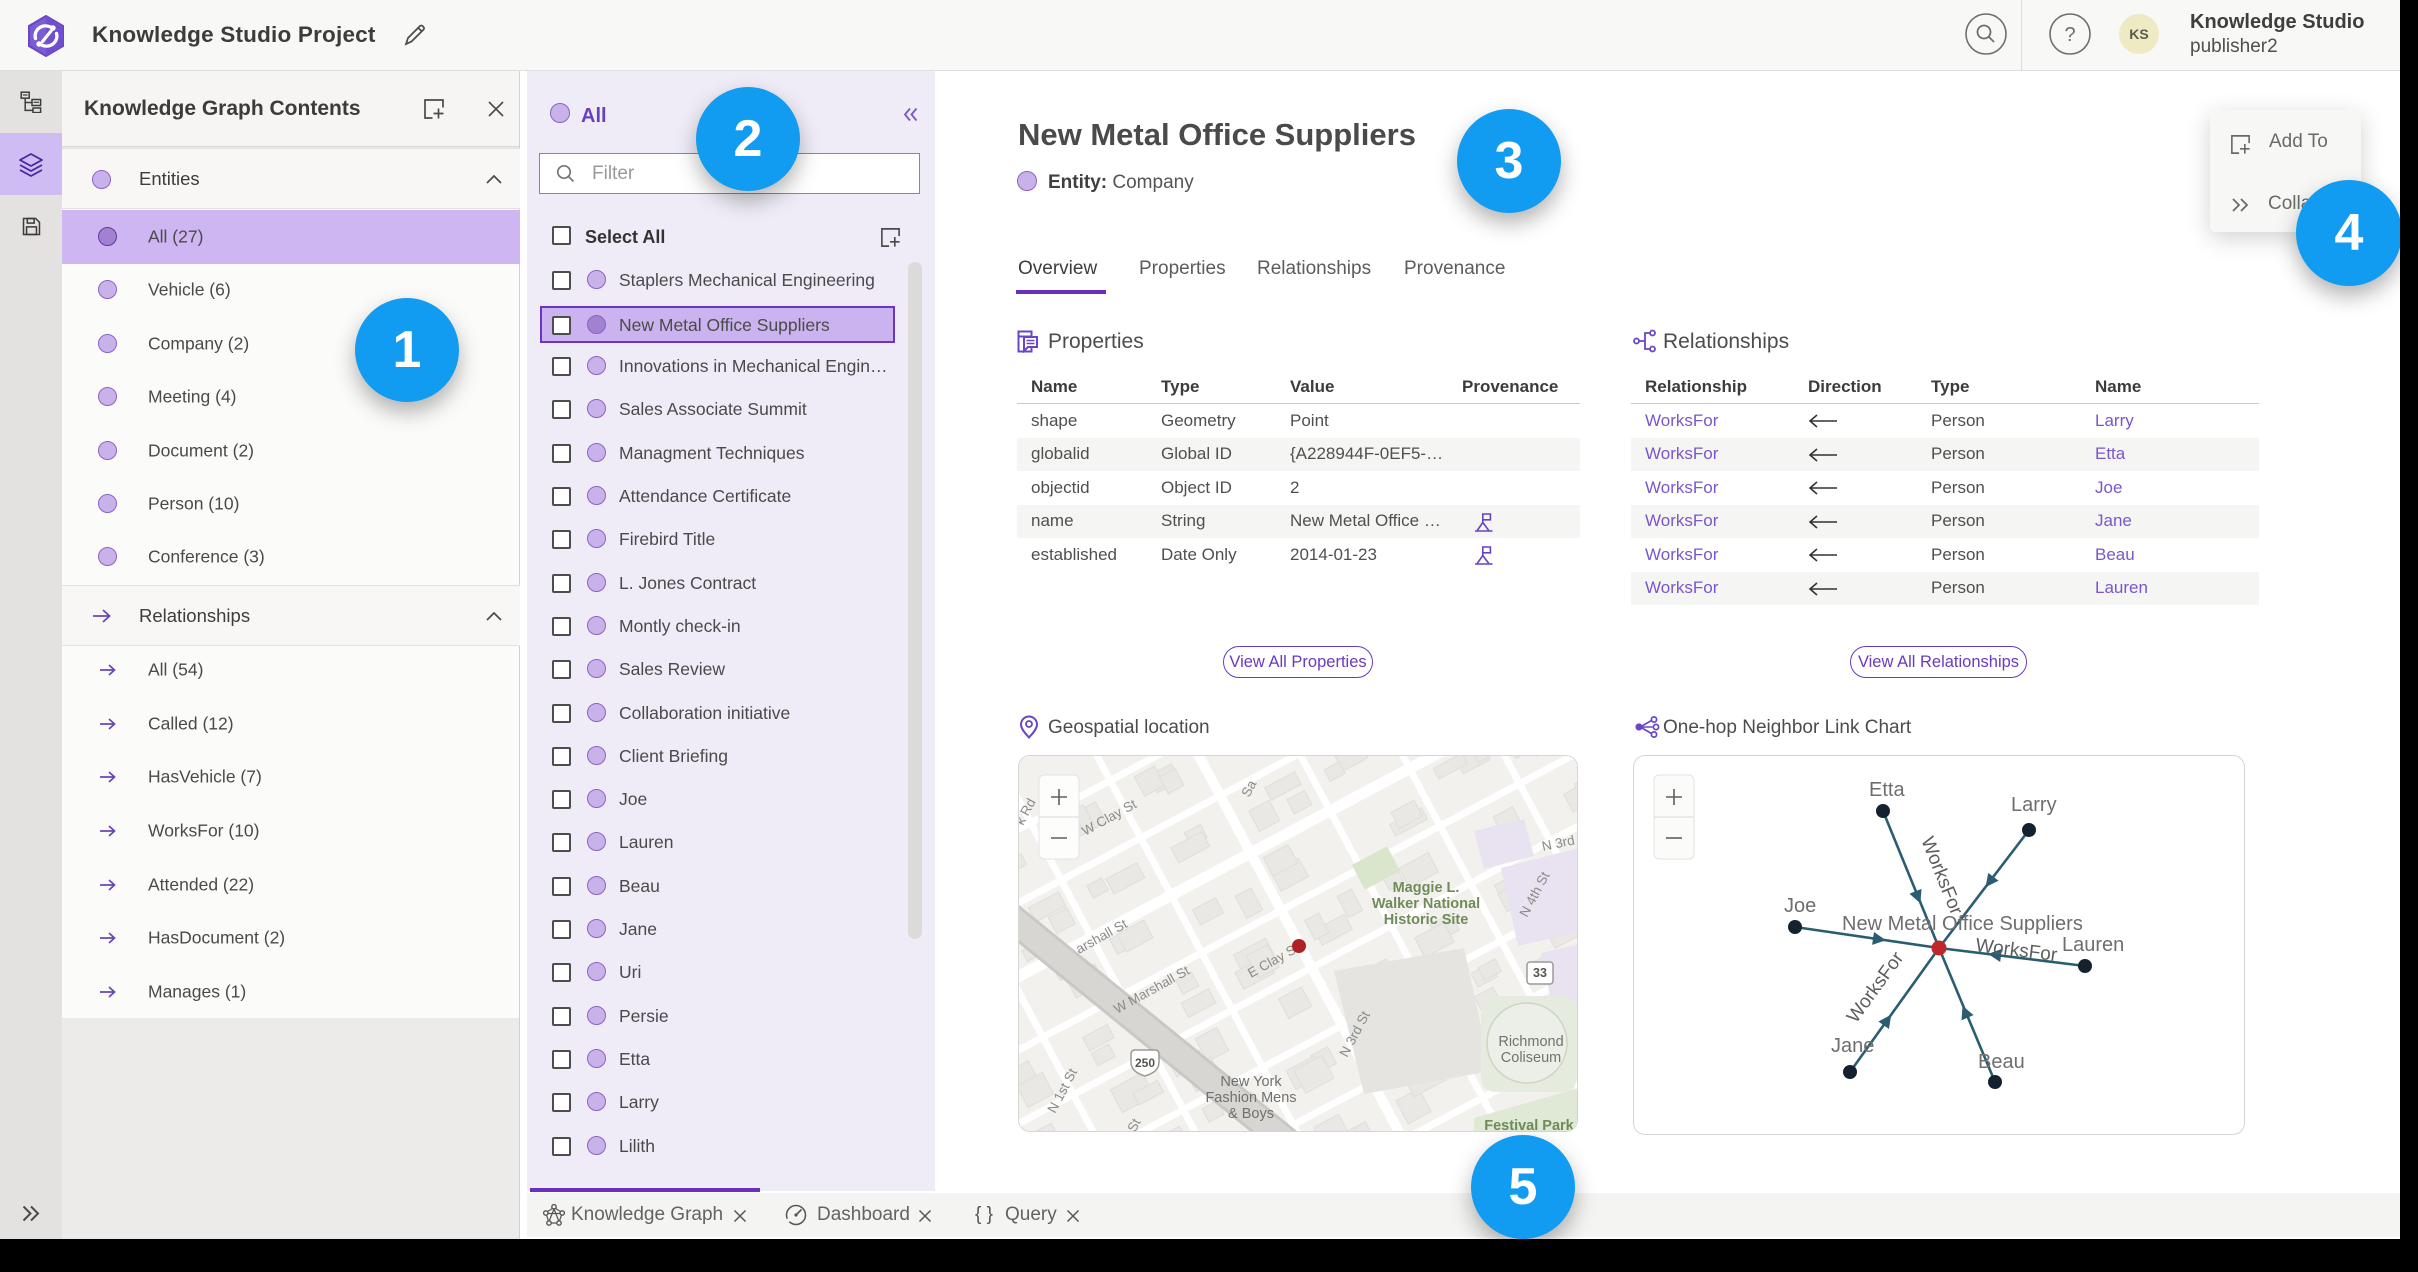 This screenshot has height=1272, width=2418. What do you see at coordinates (1426, 920) in the screenshot?
I see `svg-text: Historic Site` at bounding box center [1426, 920].